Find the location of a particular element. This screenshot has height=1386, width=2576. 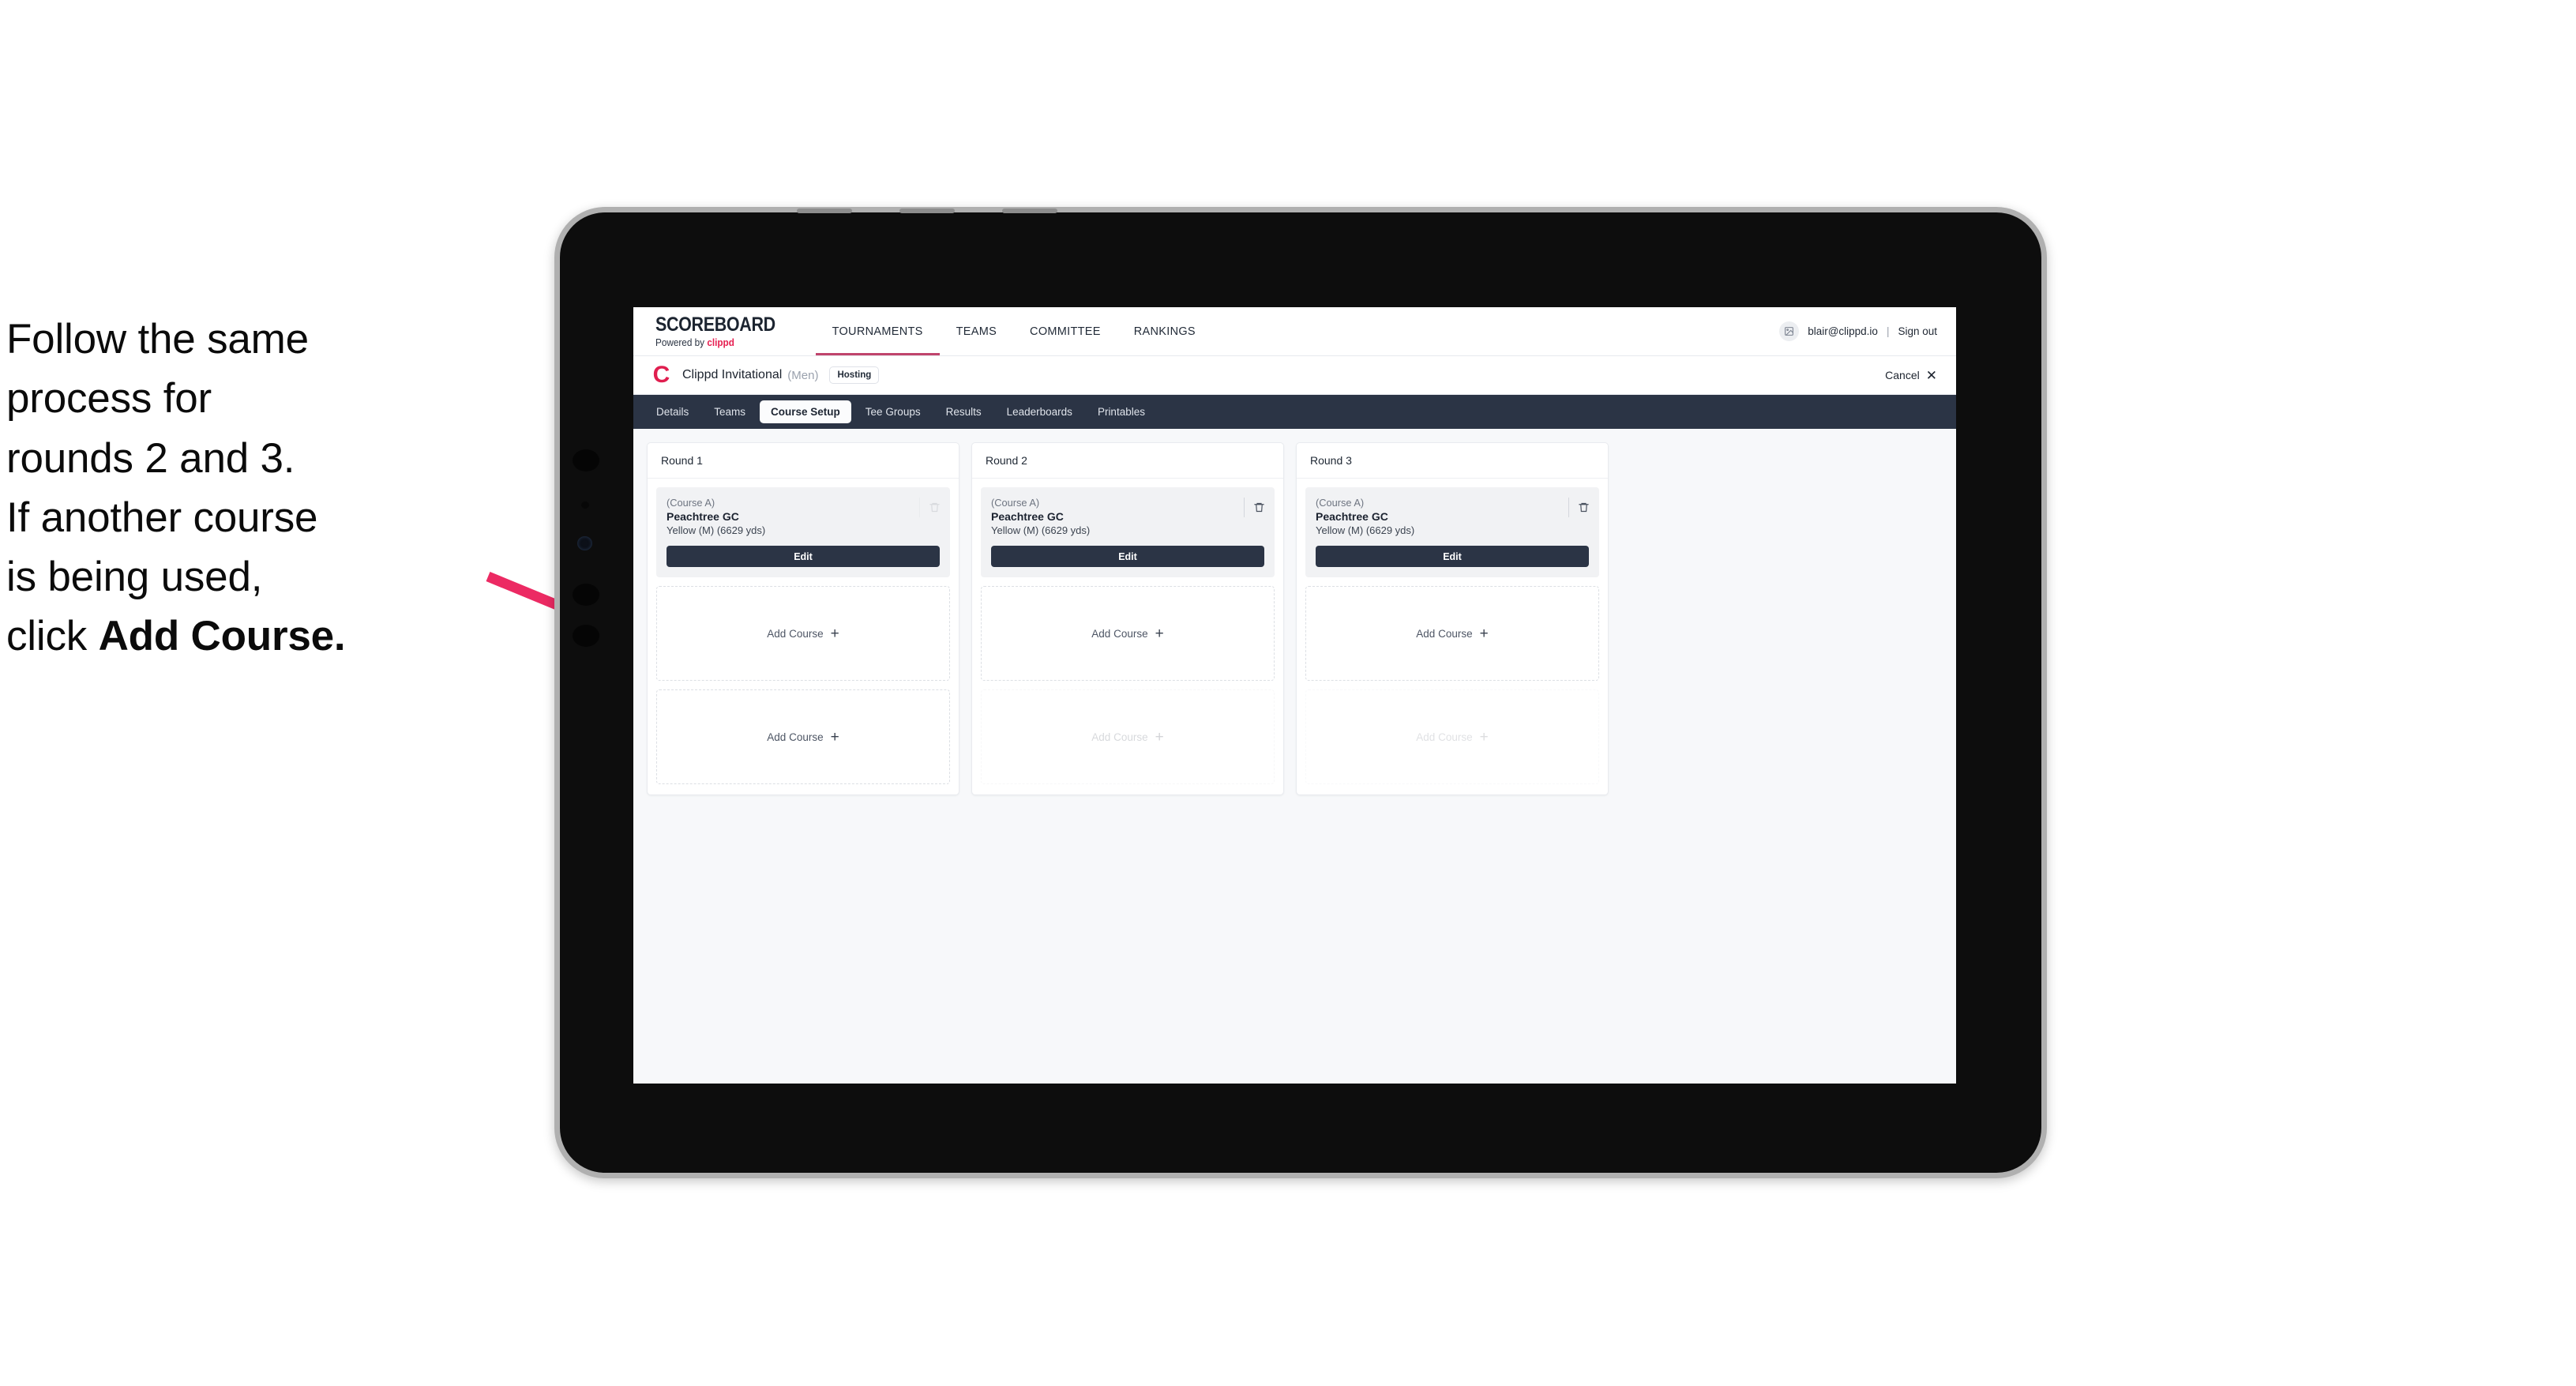

round-title: Round 3 is located at coordinates (1452, 461).